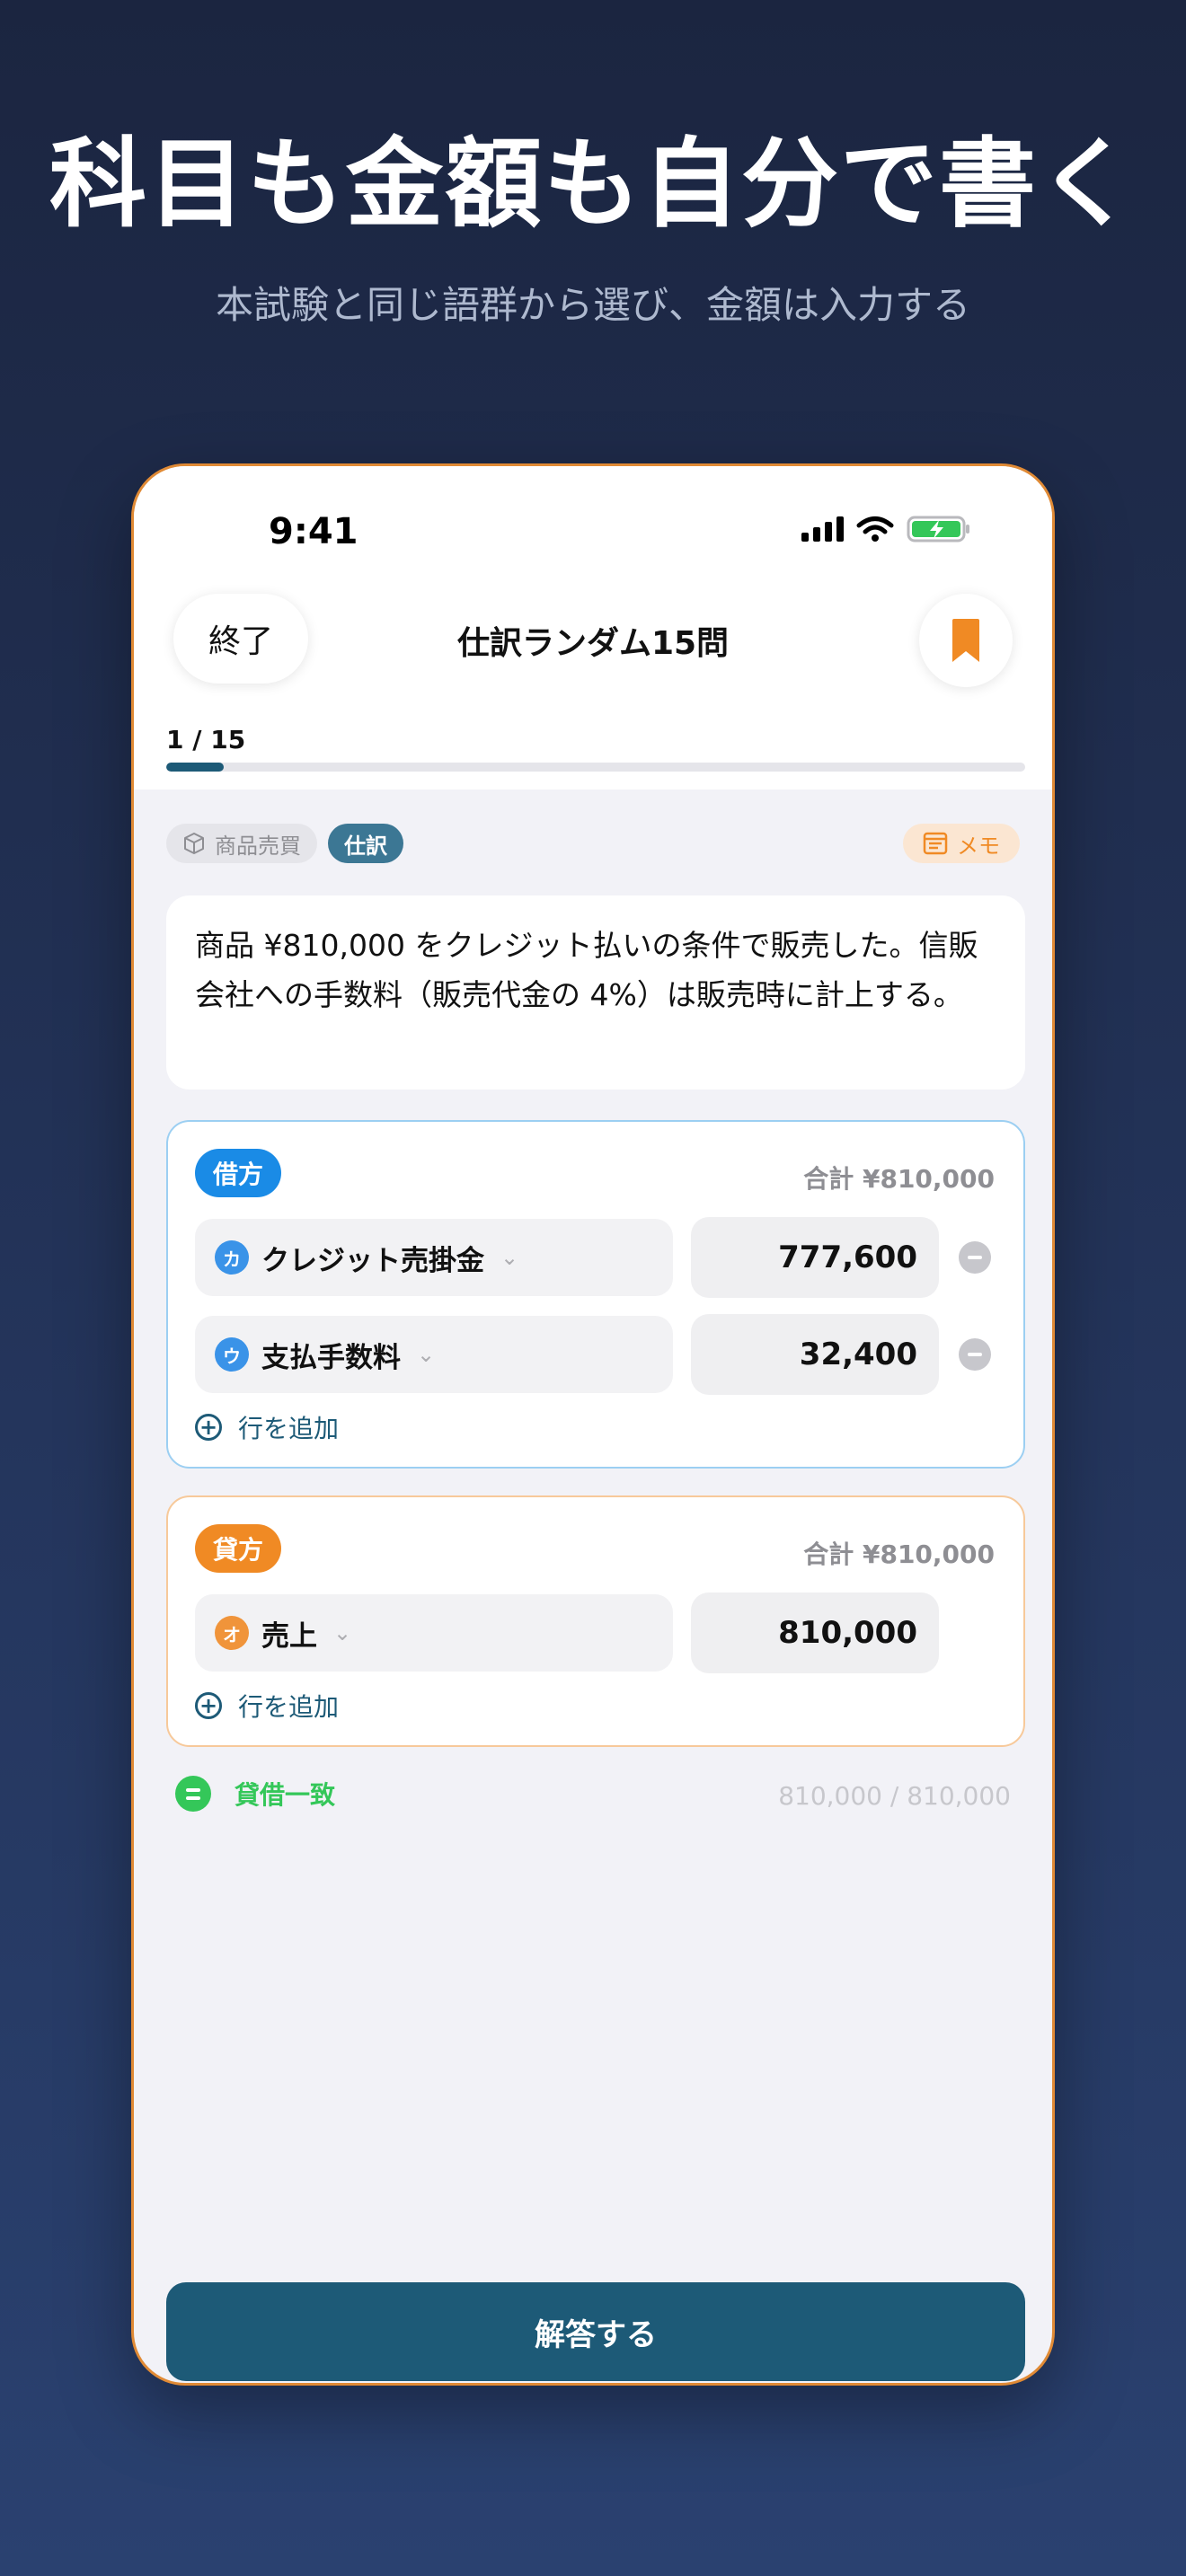  What do you see at coordinates (815, 1257) in the screenshot?
I see `amount-input: 777,600` at bounding box center [815, 1257].